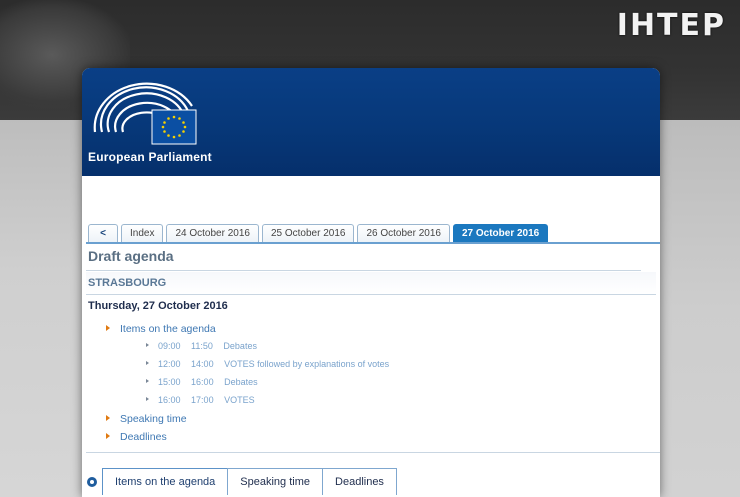 The width and height of the screenshot is (740, 497). What do you see at coordinates (147, 114) in the screenshot?
I see `ep-hemicycle-logo` at bounding box center [147, 114].